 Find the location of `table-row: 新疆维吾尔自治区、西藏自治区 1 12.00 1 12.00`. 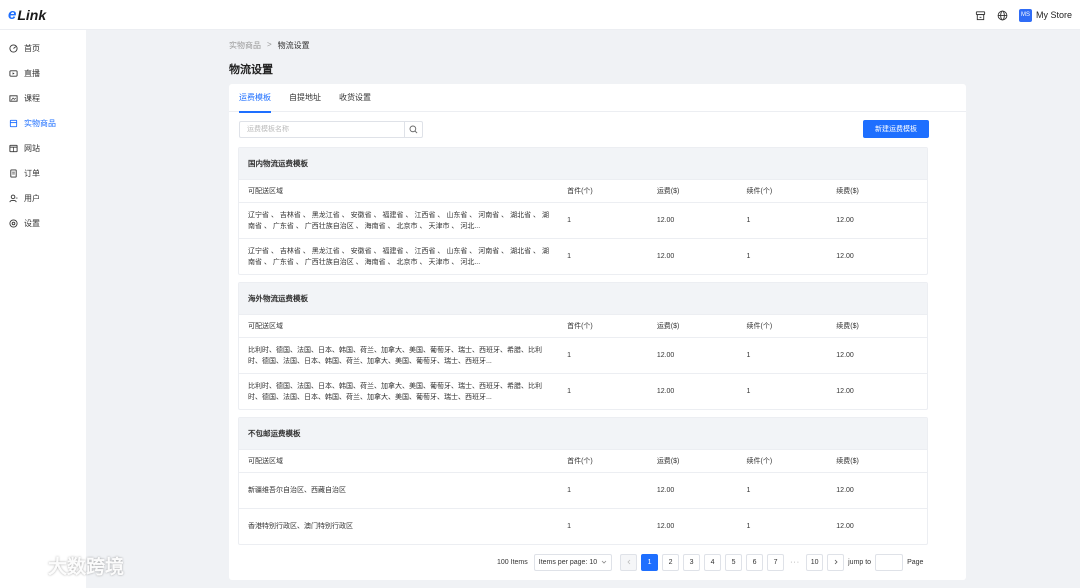

table-row: 新疆维吾尔自治区、西藏自治区 1 12.00 1 12.00 is located at coordinates (583, 490).